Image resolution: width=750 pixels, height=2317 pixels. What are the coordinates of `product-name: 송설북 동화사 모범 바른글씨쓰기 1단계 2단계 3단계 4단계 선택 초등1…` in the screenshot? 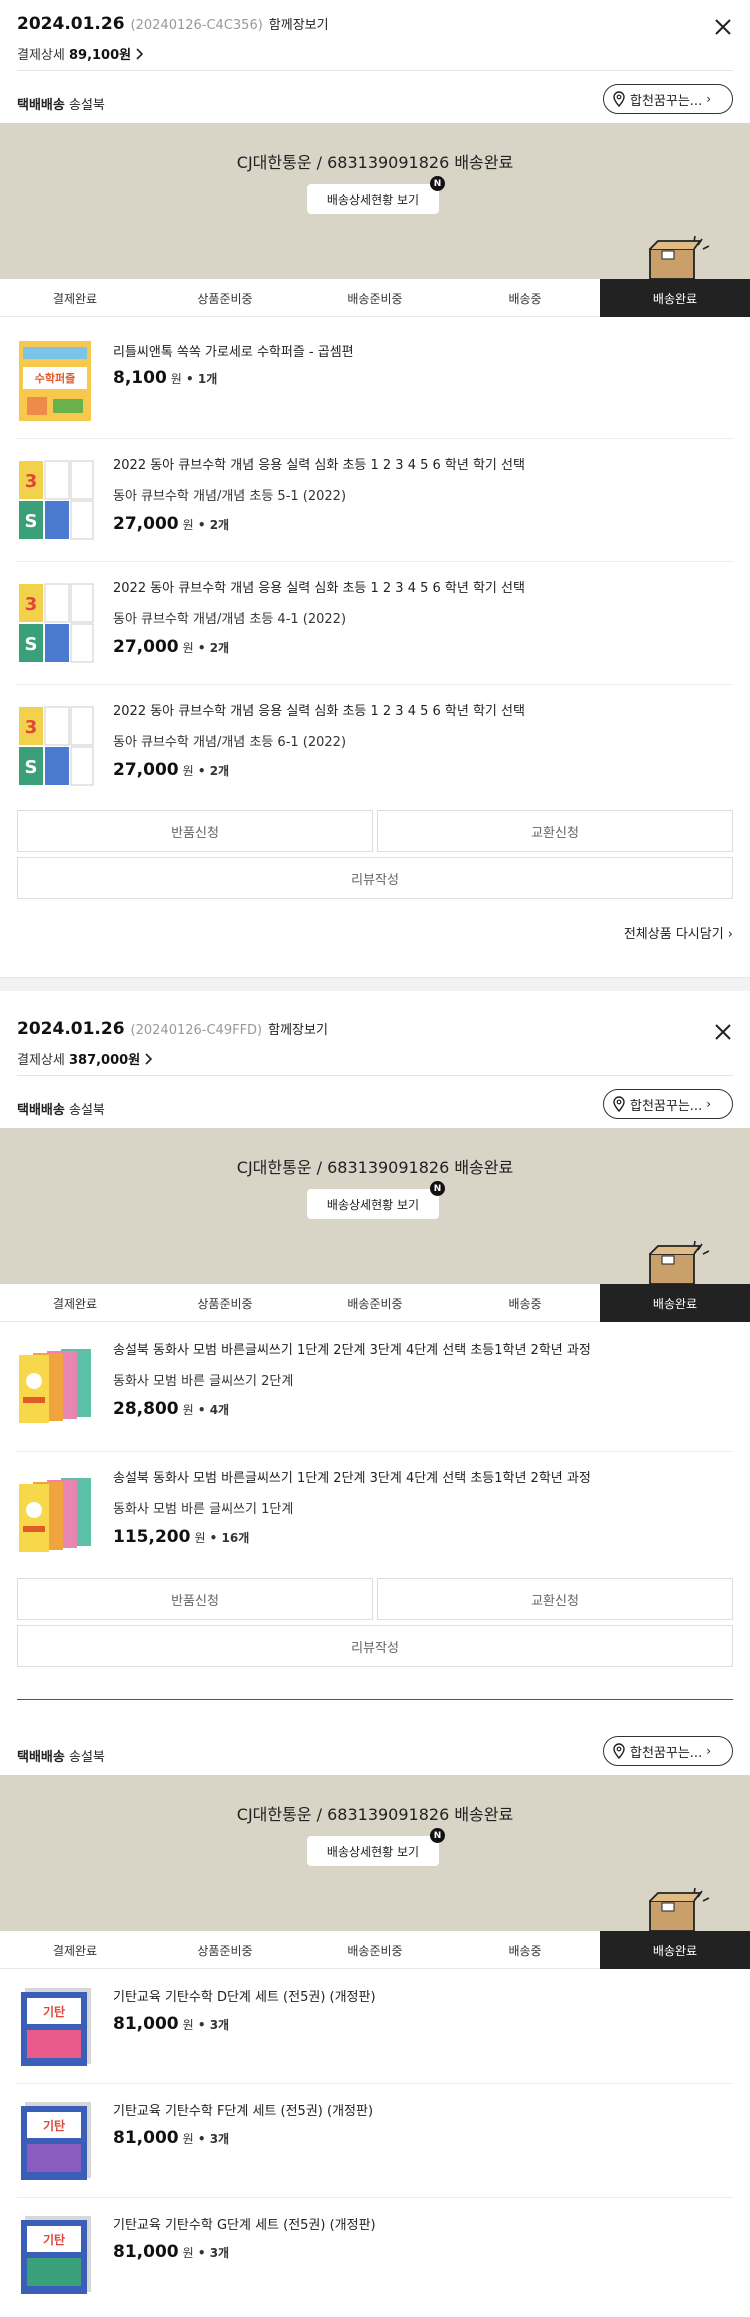 It's located at (352, 1350).